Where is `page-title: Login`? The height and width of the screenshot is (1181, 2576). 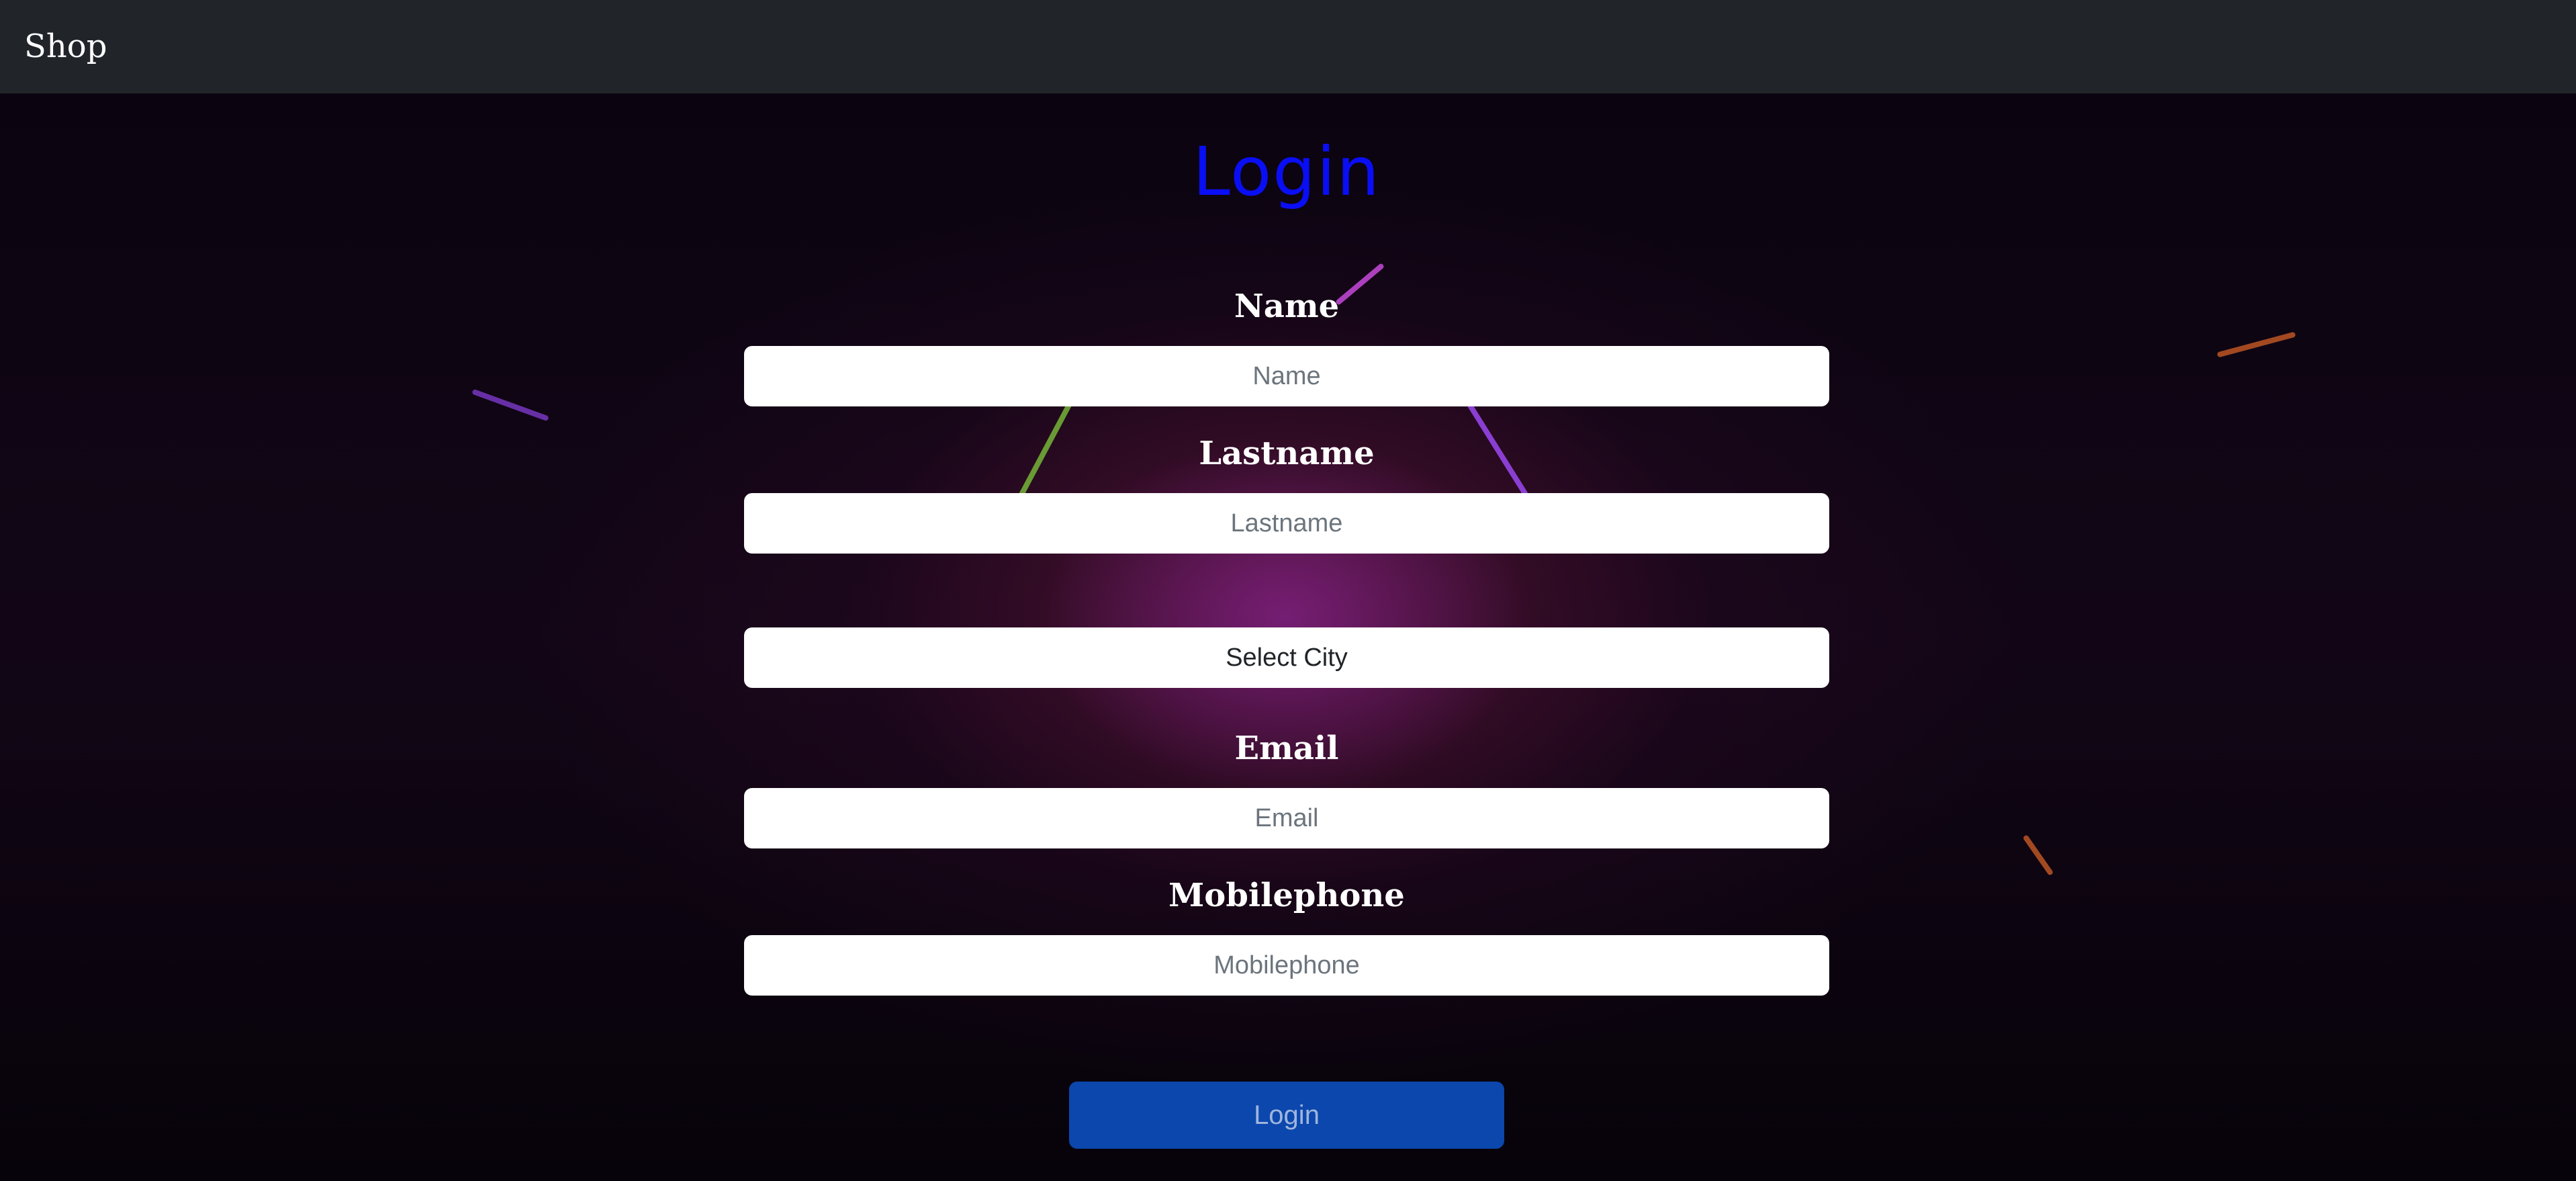 page-title: Login is located at coordinates (1287, 172).